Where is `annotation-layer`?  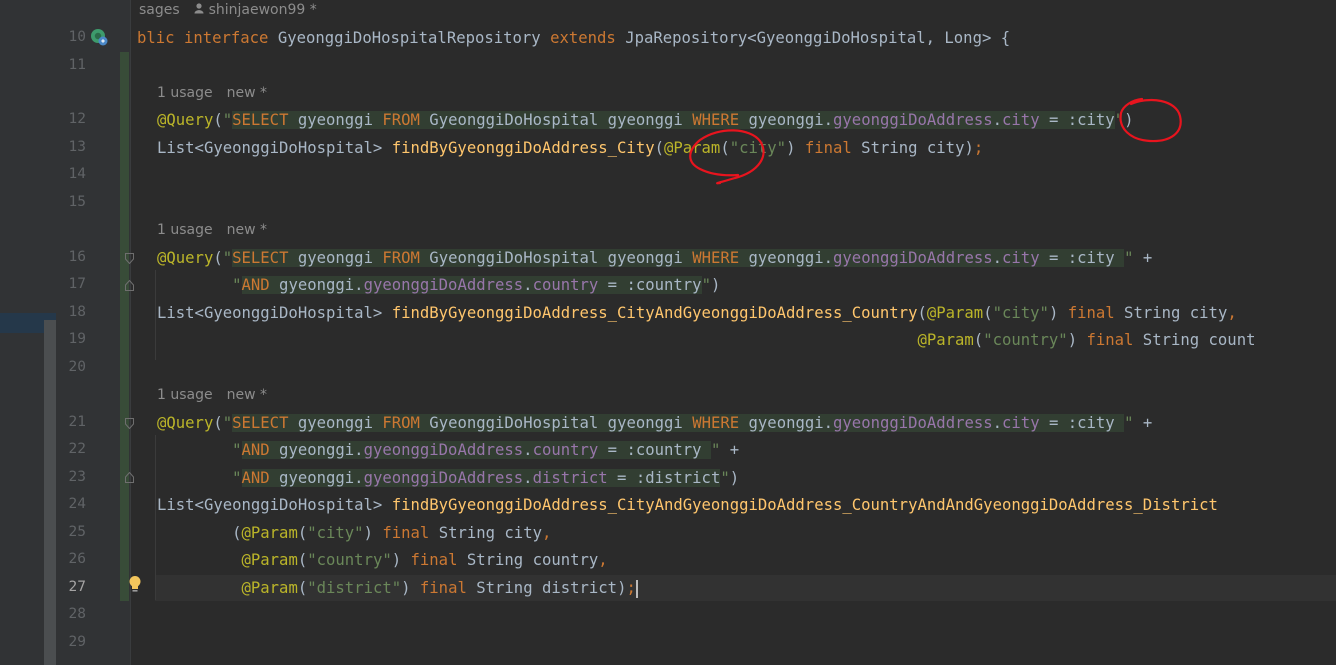
annotation-layer is located at coordinates (935, 141).